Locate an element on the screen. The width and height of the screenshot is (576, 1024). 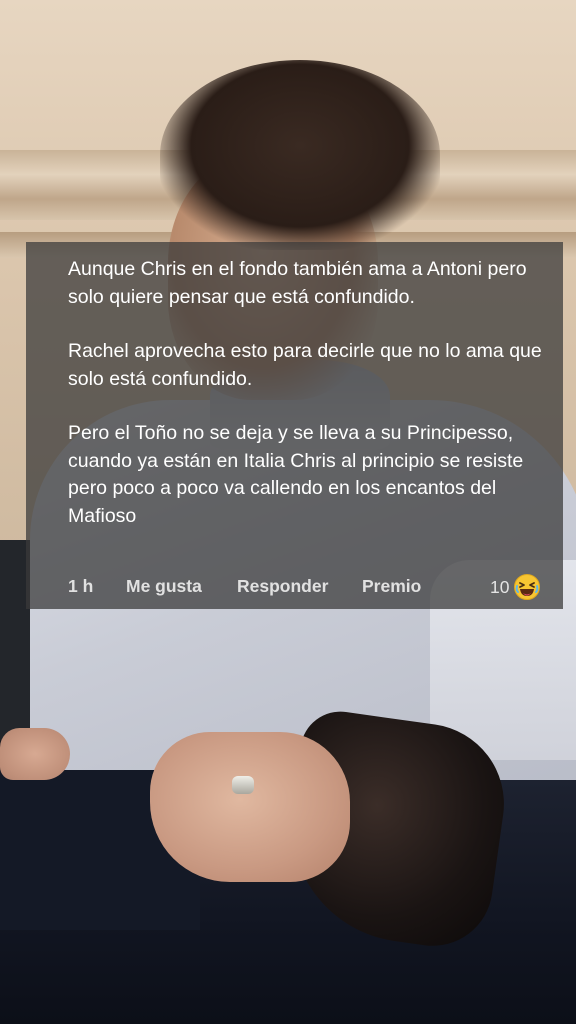
like-button: Me gusta is located at coordinates (164, 586).